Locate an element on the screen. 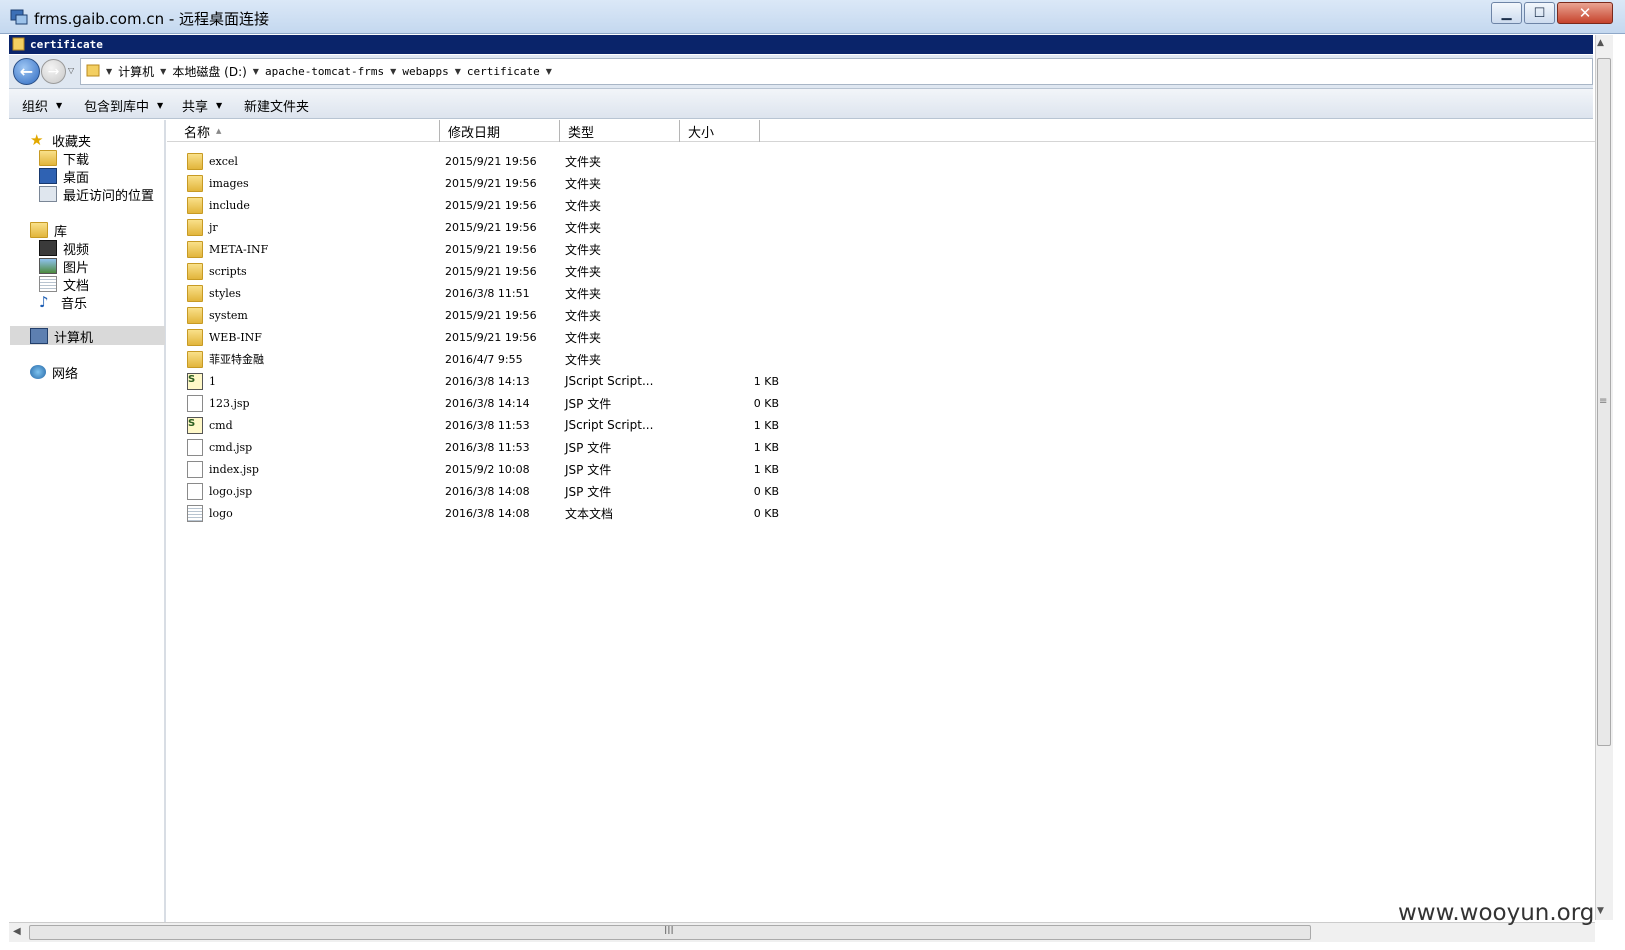  nav-pictures: 图片 is located at coordinates (64, 266).